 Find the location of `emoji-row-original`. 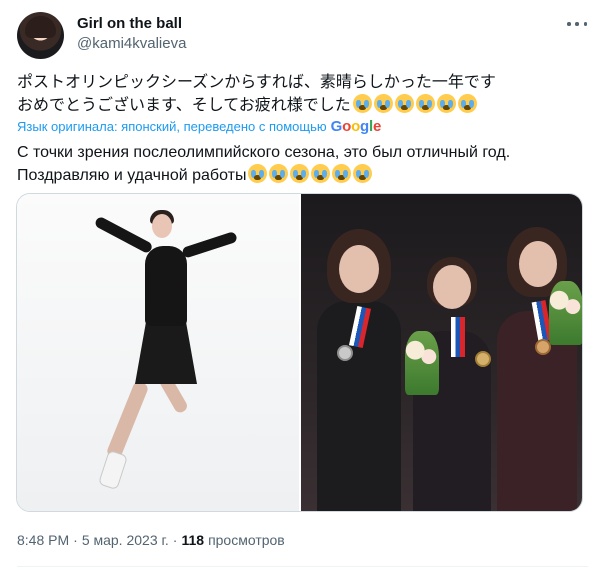

emoji-row-original is located at coordinates (414, 103).